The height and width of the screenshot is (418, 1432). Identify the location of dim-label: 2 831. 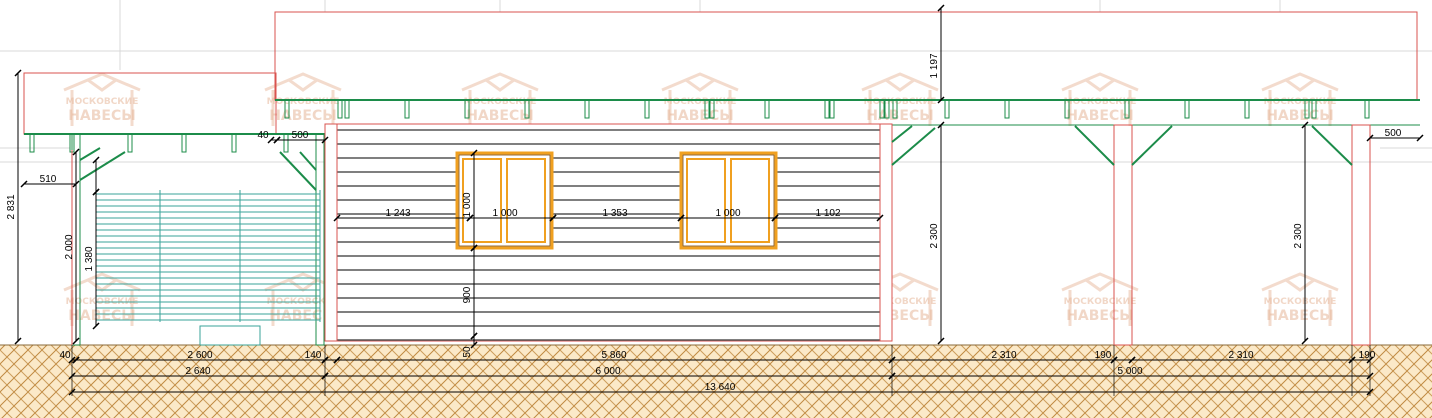
(11, 206).